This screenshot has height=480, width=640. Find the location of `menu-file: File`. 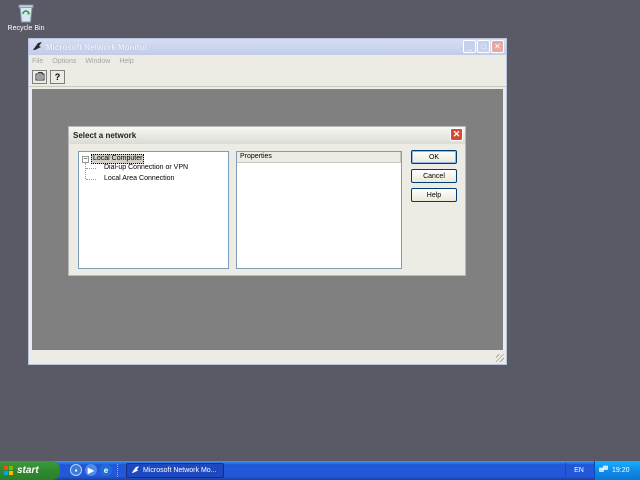

menu-file: File is located at coordinates (37, 61).